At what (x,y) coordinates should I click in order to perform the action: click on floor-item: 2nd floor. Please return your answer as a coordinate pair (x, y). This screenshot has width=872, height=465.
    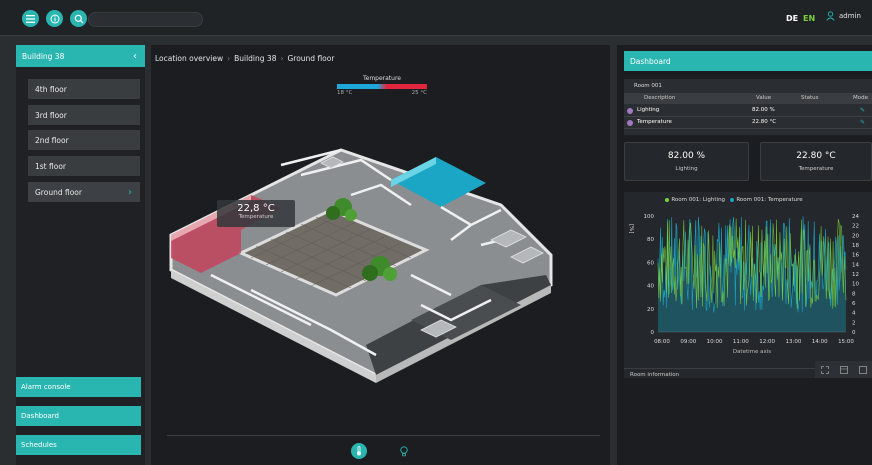
    Looking at the image, I should click on (84, 140).